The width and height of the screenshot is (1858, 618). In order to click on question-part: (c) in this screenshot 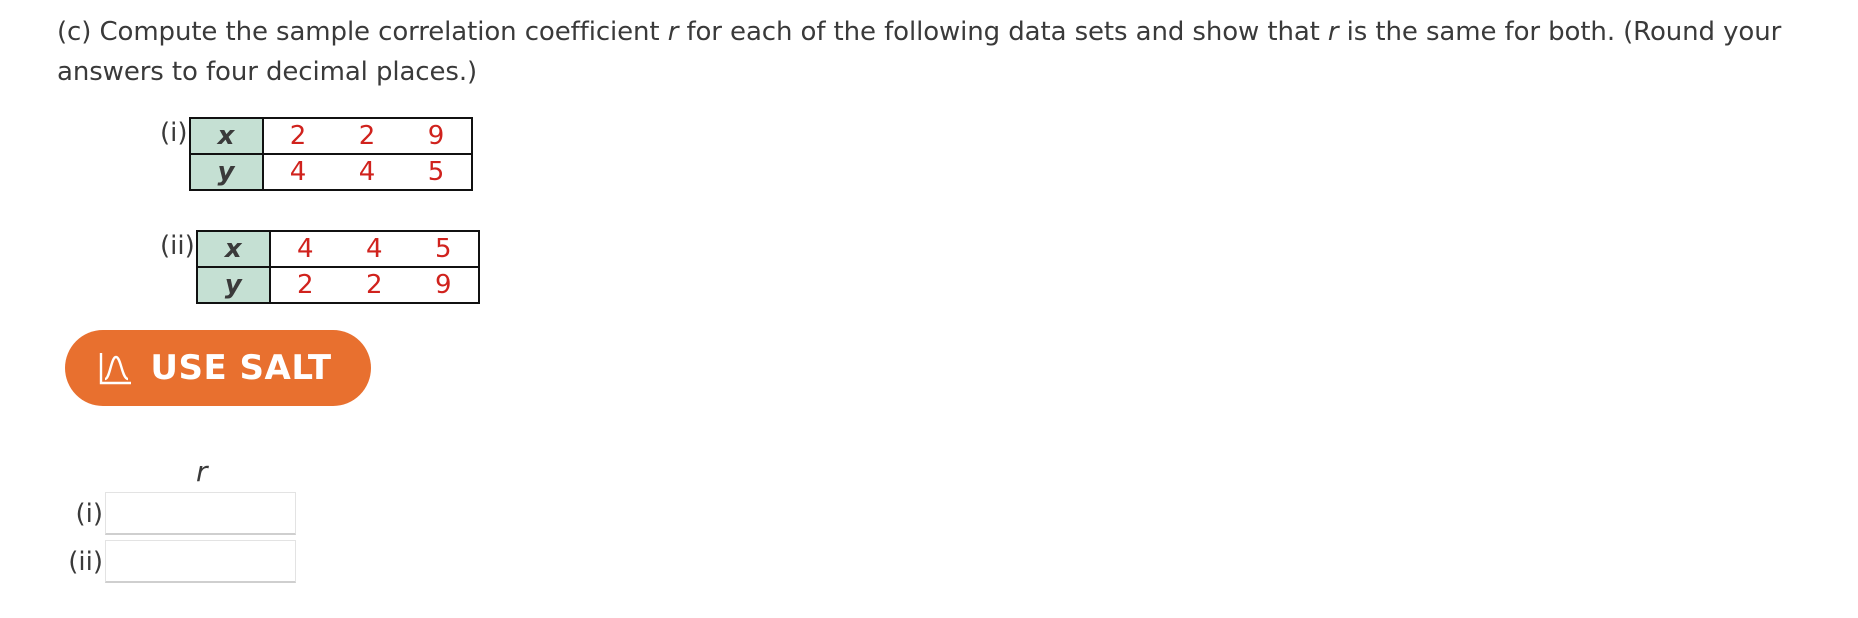, I will do `click(74, 32)`.